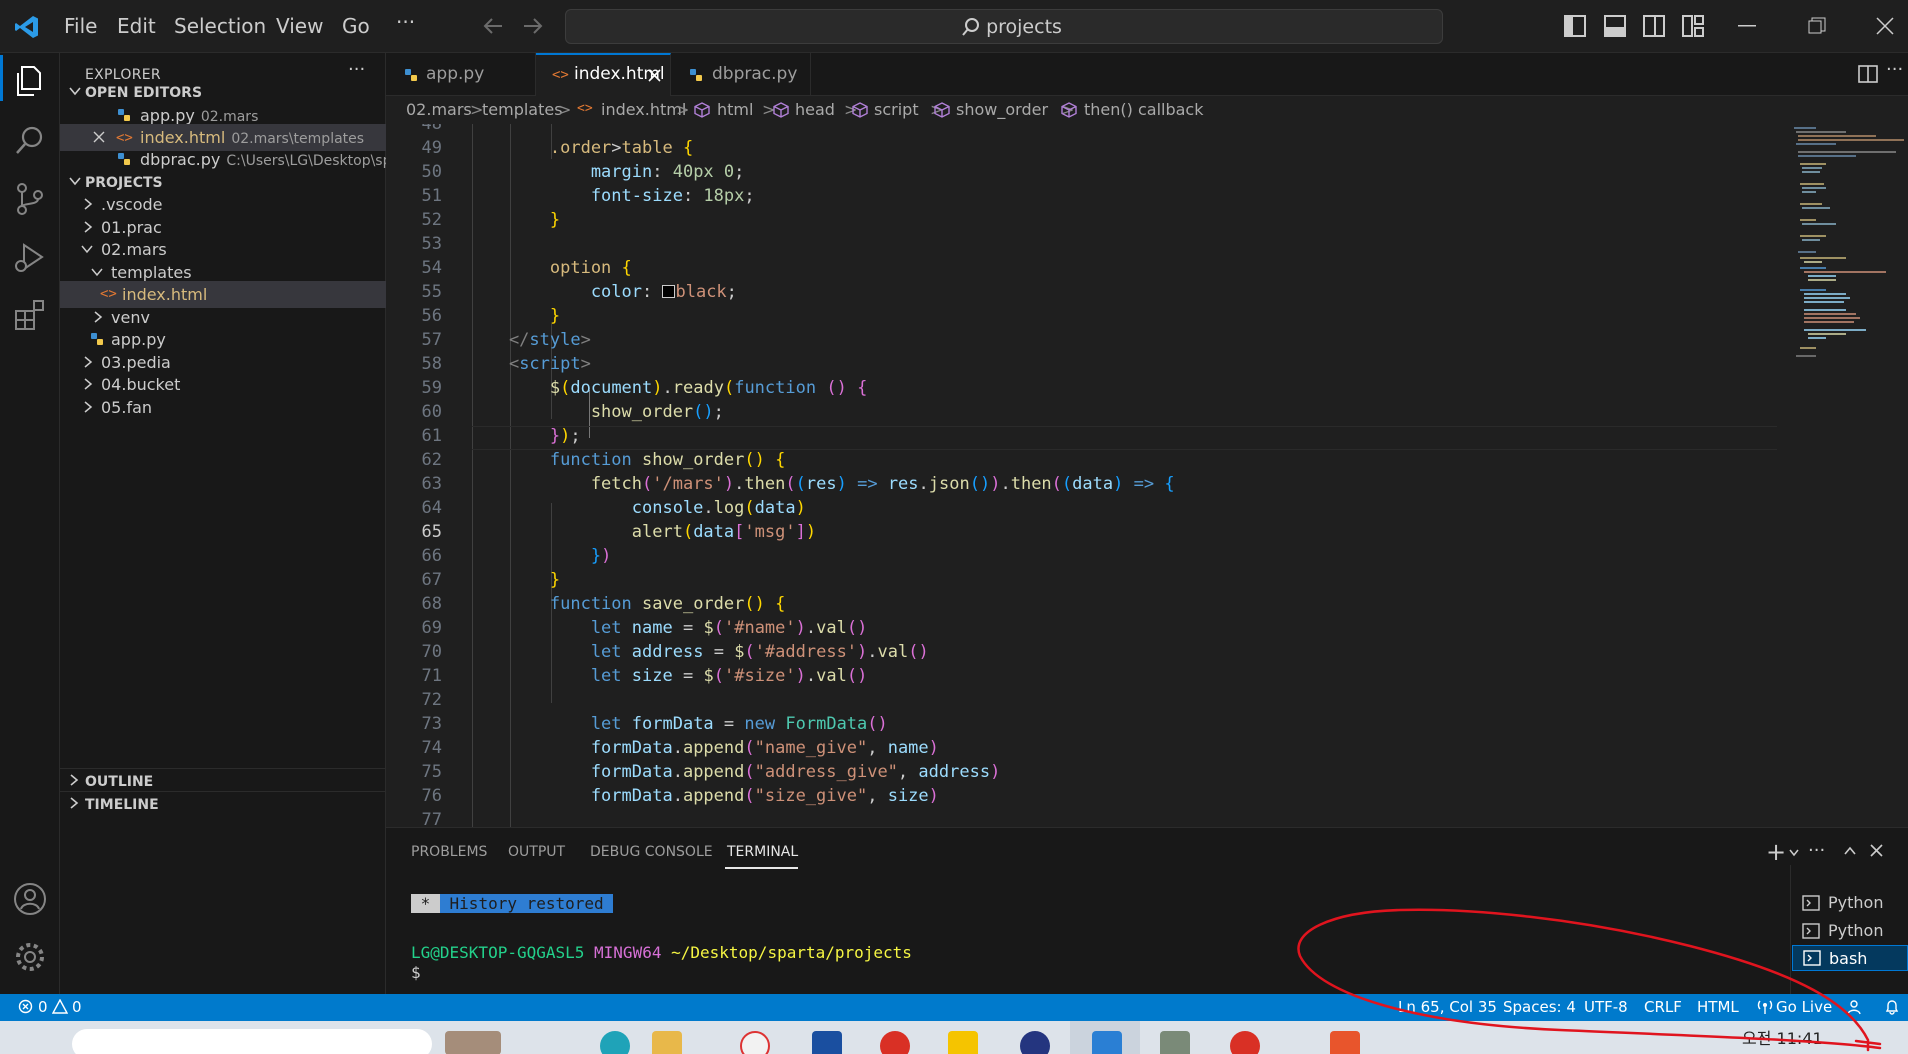 This screenshot has height=1054, width=1908. I want to click on taskbar-search-box, so click(252, 1041).